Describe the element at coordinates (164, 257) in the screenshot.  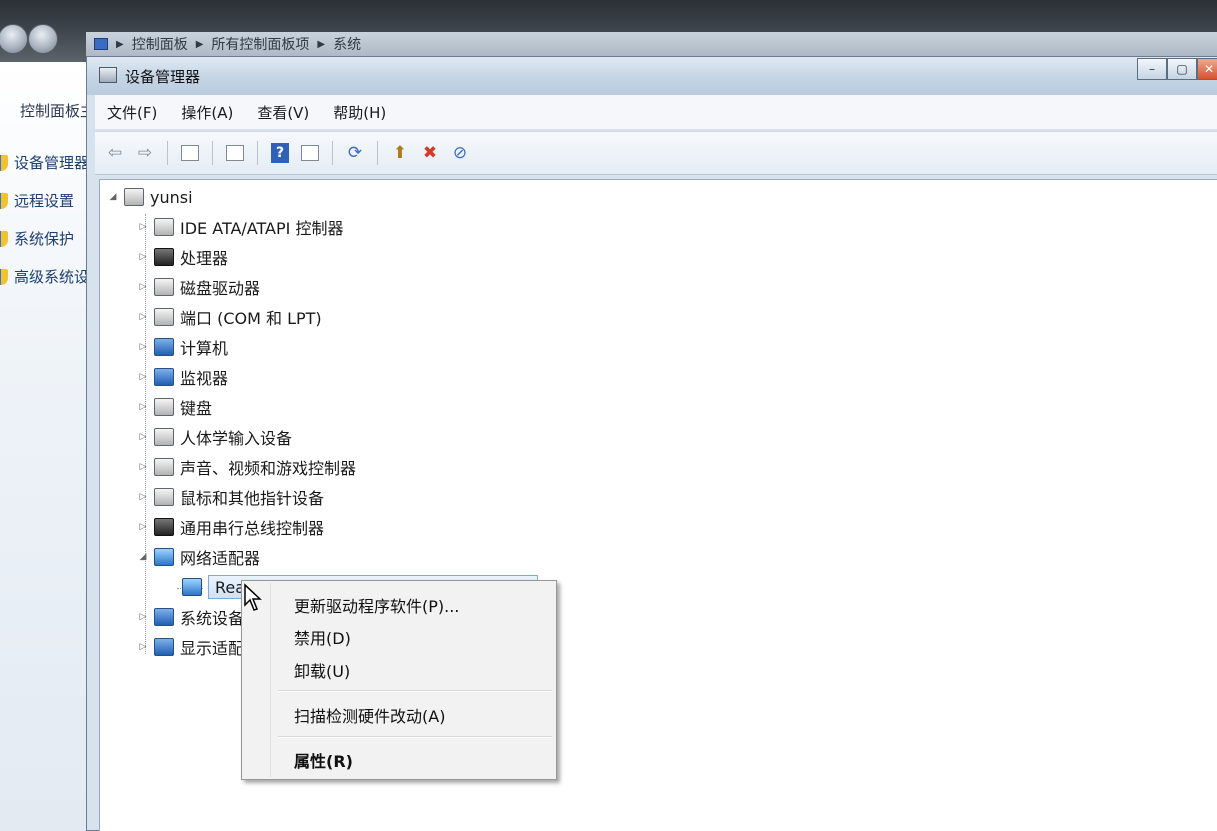
I see `processor-icon` at that location.